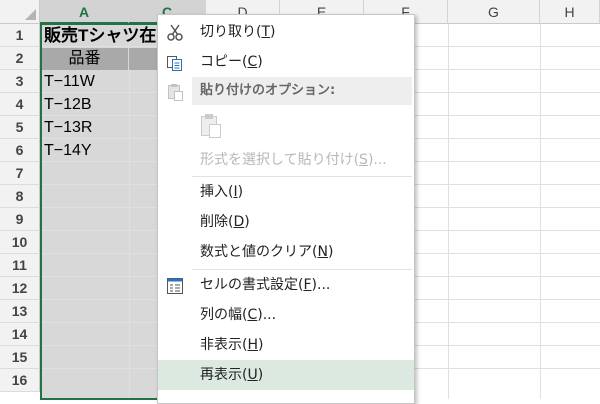  I want to click on menu-item-cut: 切り取り(T), so click(286, 32).